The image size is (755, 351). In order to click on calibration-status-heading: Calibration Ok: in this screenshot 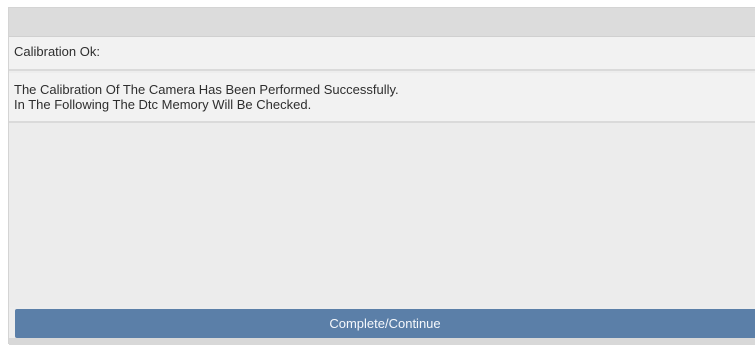, I will do `click(382, 54)`.